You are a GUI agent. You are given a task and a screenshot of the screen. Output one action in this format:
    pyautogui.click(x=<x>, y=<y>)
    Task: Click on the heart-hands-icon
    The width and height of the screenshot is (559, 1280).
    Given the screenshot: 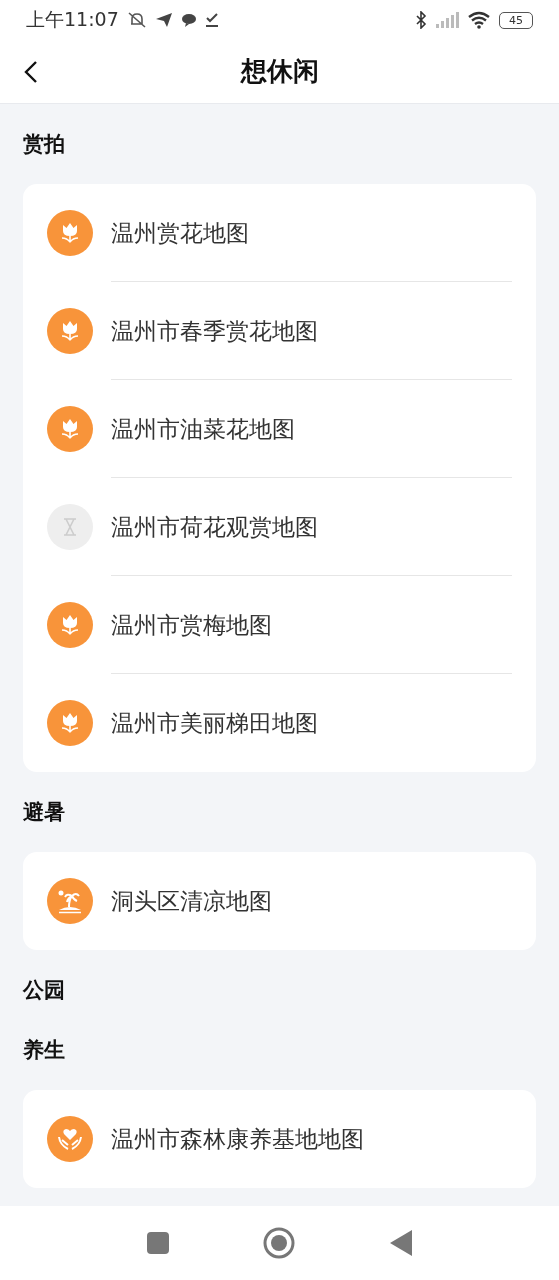 What is the action you would take?
    pyautogui.click(x=70, y=1139)
    